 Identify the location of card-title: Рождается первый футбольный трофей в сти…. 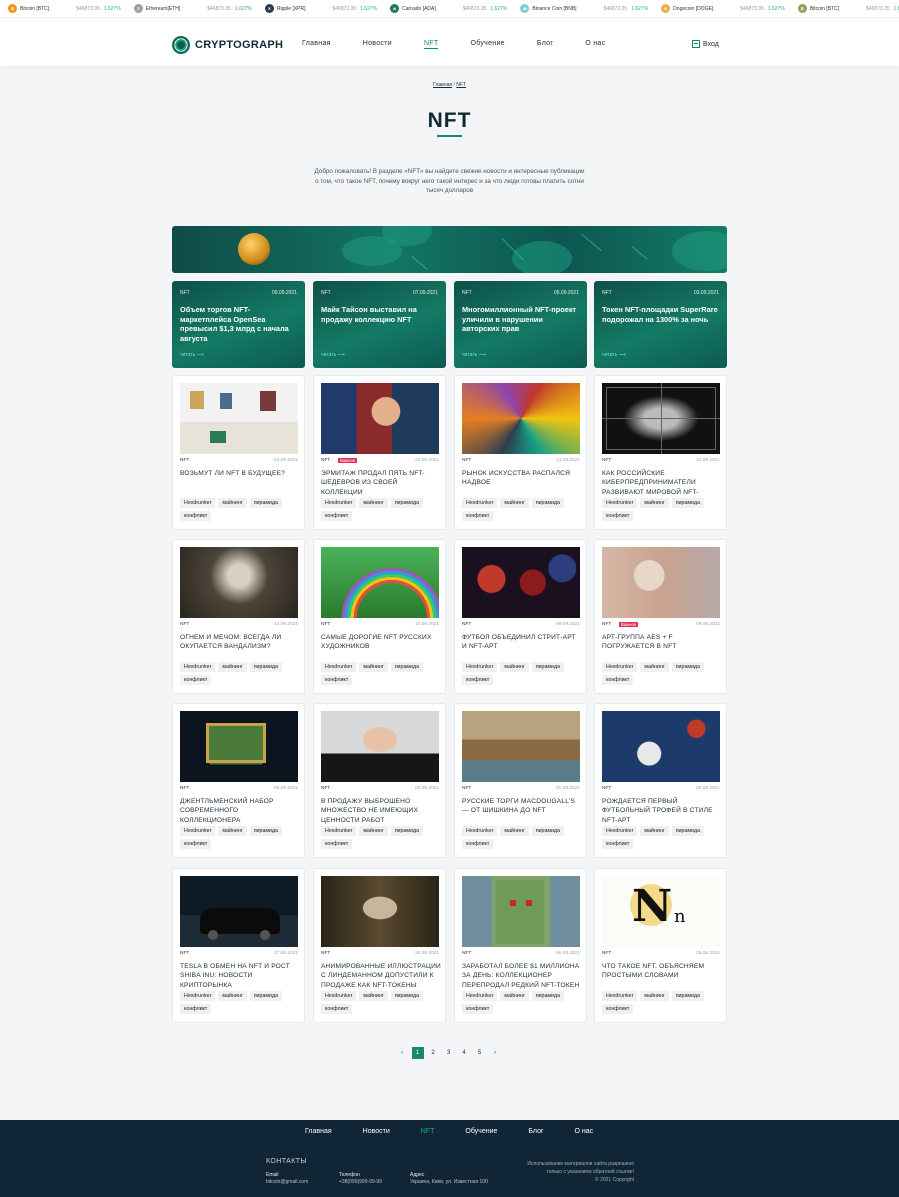
(662, 811).